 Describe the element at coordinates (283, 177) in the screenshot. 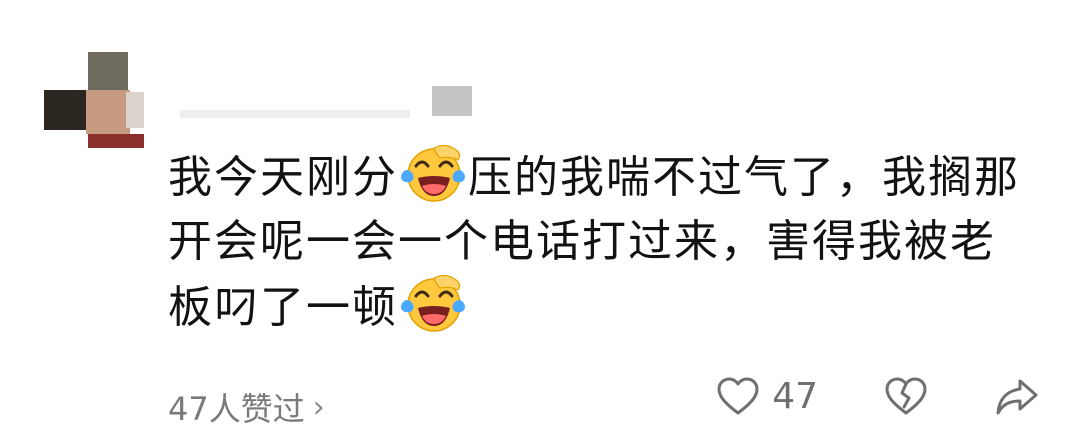

I see `comment-text-part: 我今天刚分` at that location.